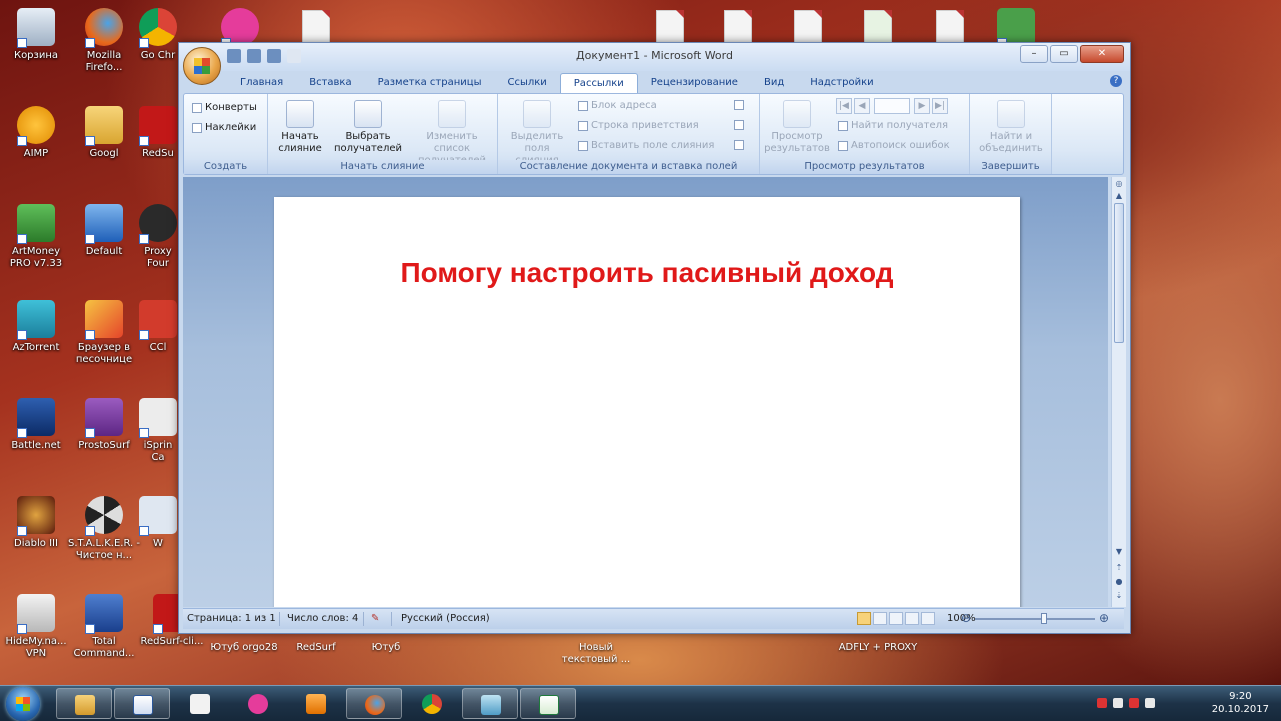 This screenshot has height=721, width=1281. Describe the element at coordinates (797, 127) in the screenshot. I see `preview-results-button: Просмотр результатов` at that location.